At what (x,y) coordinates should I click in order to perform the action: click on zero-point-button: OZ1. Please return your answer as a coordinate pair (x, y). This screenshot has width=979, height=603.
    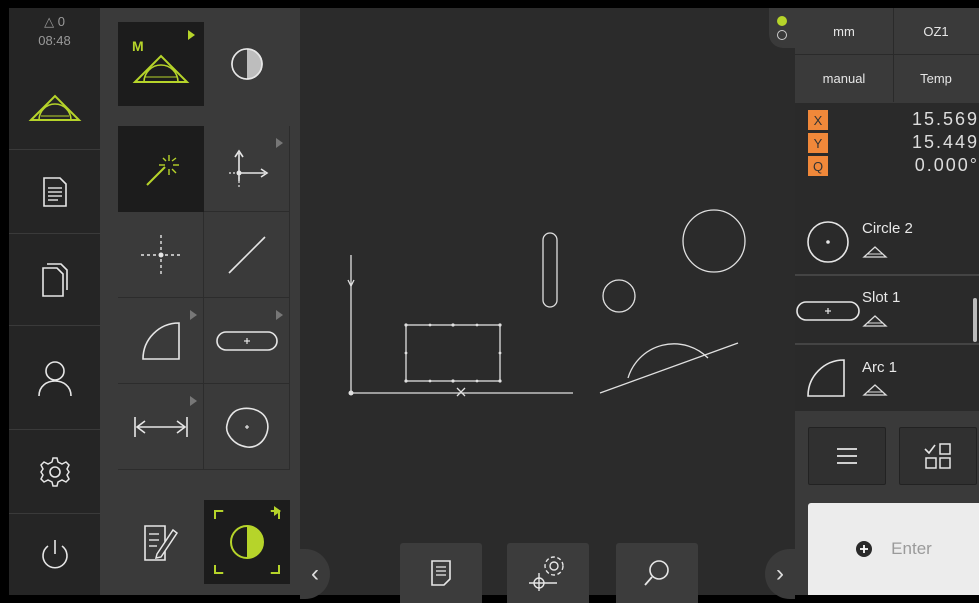
    Looking at the image, I should click on (936, 31).